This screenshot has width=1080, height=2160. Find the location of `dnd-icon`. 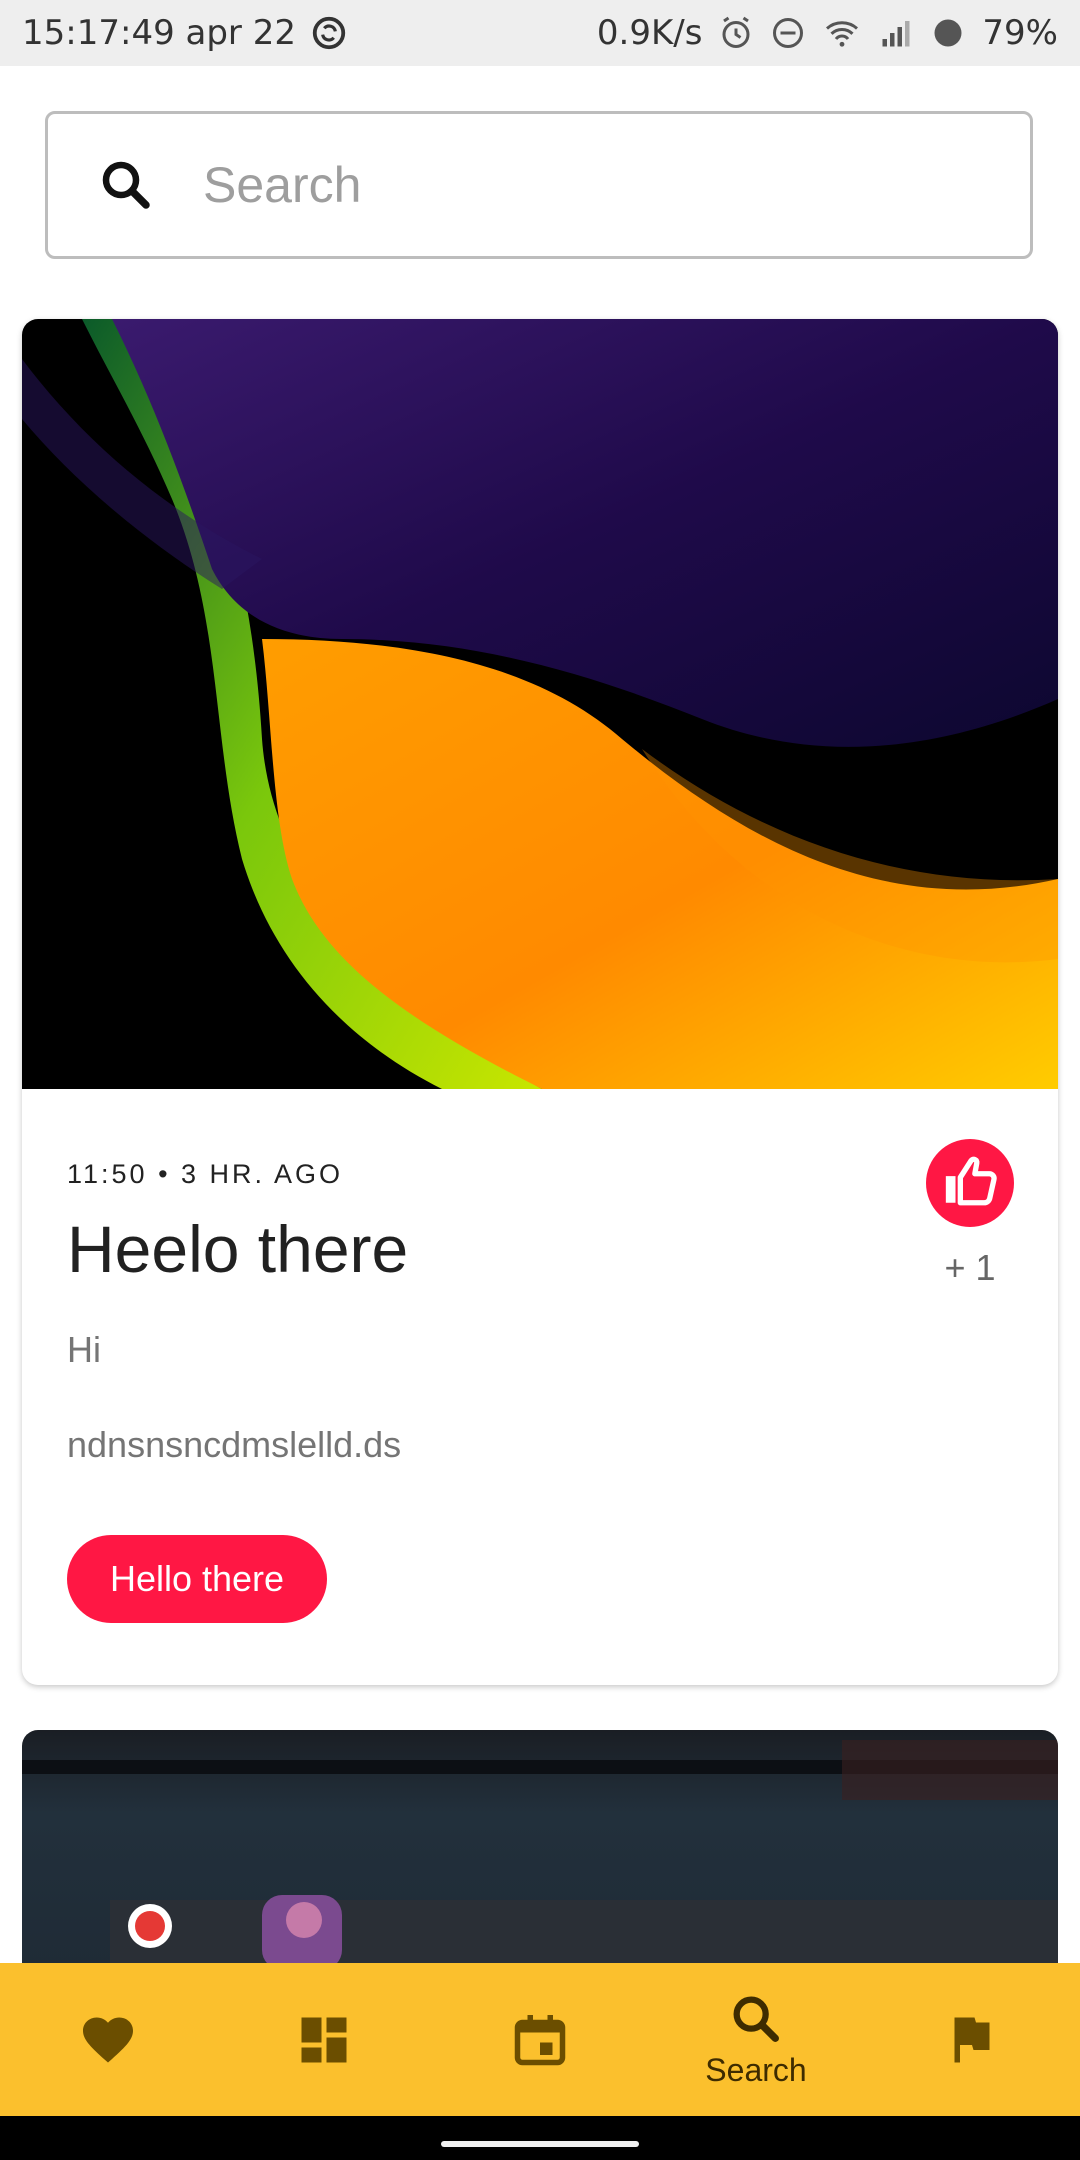

dnd-icon is located at coordinates (788, 33).